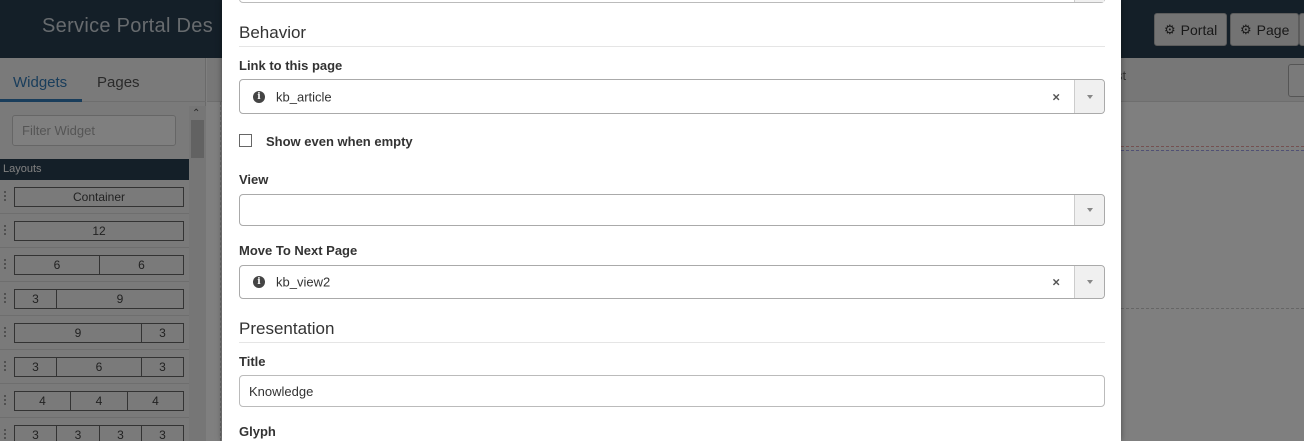 Image resolution: width=1304 pixels, height=441 pixels. What do you see at coordinates (304, 96) in the screenshot?
I see `link-to-page-value: kb_article` at bounding box center [304, 96].